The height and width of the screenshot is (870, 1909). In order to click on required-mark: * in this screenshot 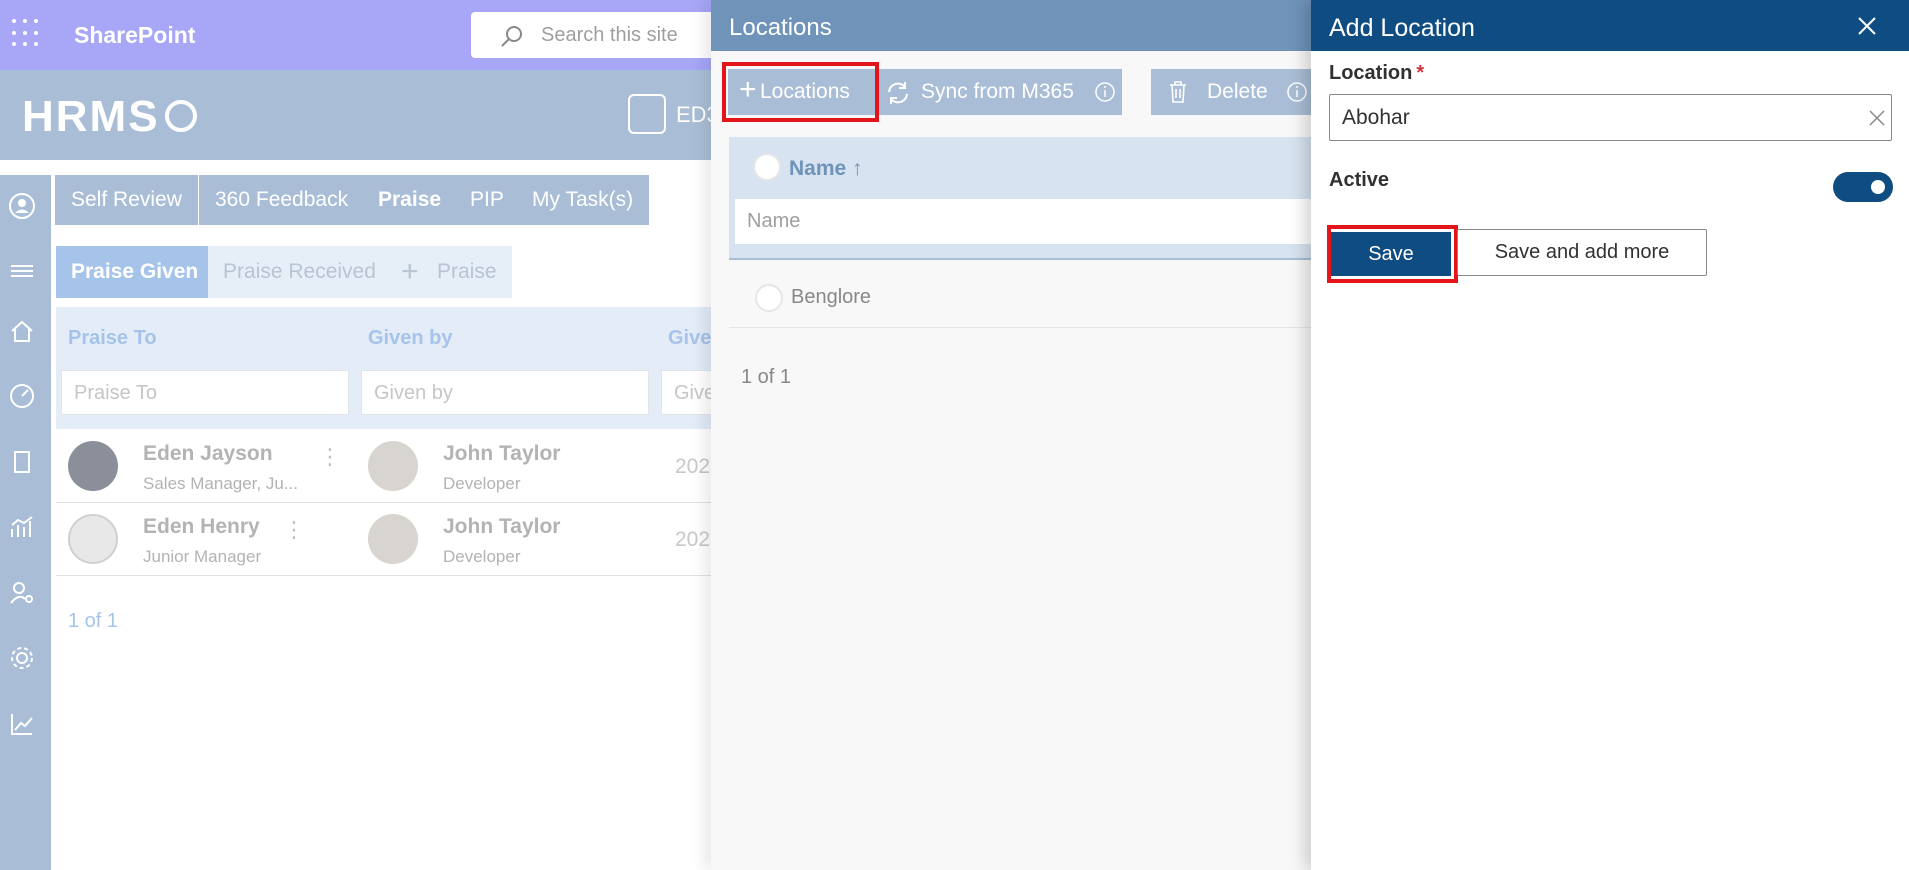, I will do `click(1420, 73)`.